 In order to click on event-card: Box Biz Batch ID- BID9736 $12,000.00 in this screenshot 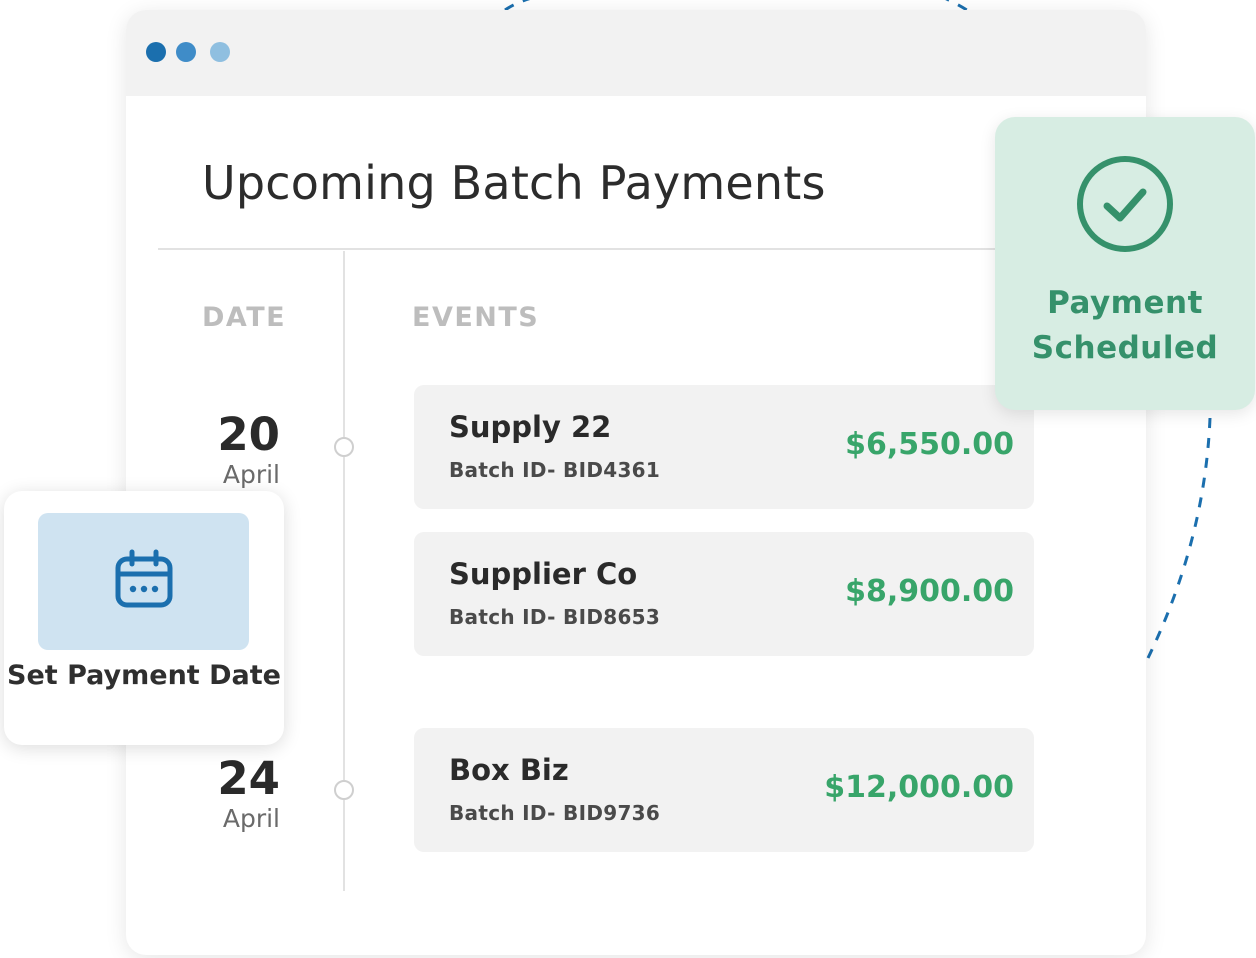, I will do `click(724, 790)`.